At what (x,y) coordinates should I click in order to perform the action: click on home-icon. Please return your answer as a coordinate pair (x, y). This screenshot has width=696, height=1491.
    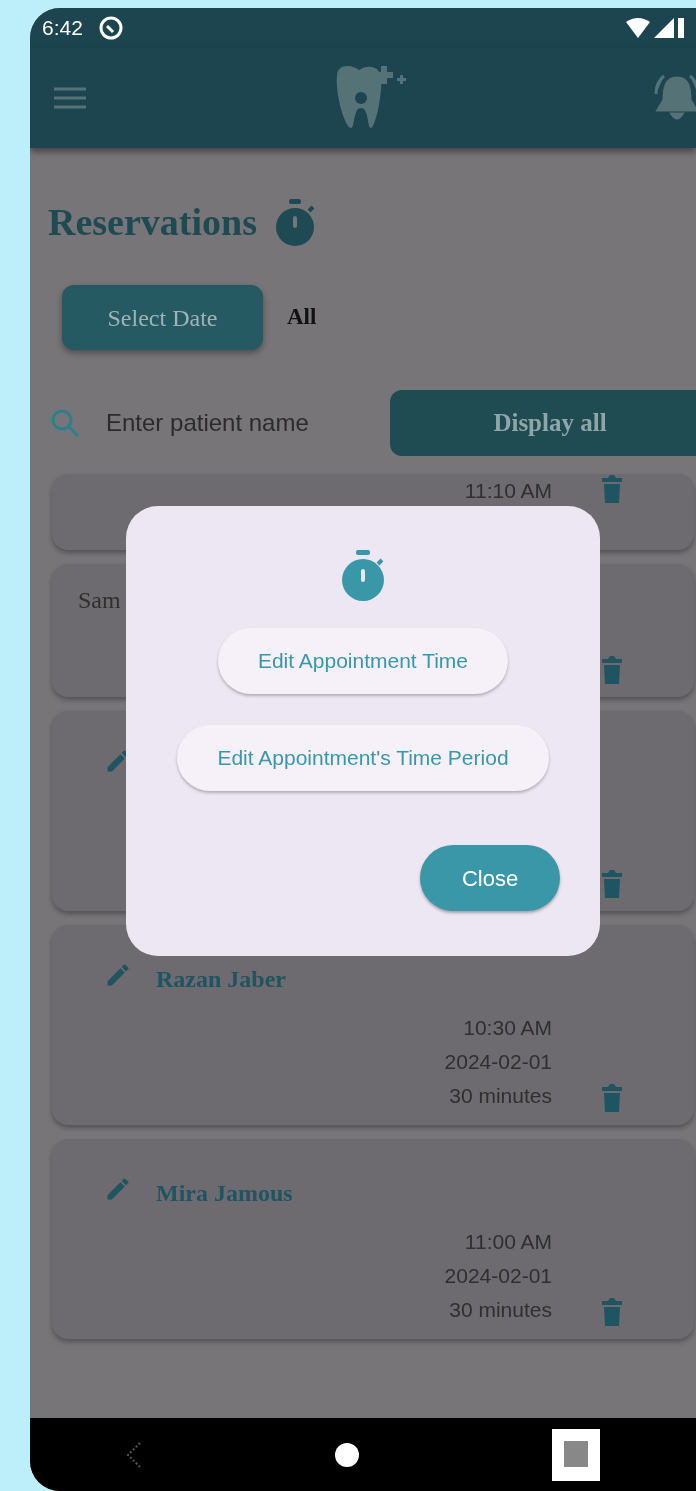
    Looking at the image, I should click on (347, 1454).